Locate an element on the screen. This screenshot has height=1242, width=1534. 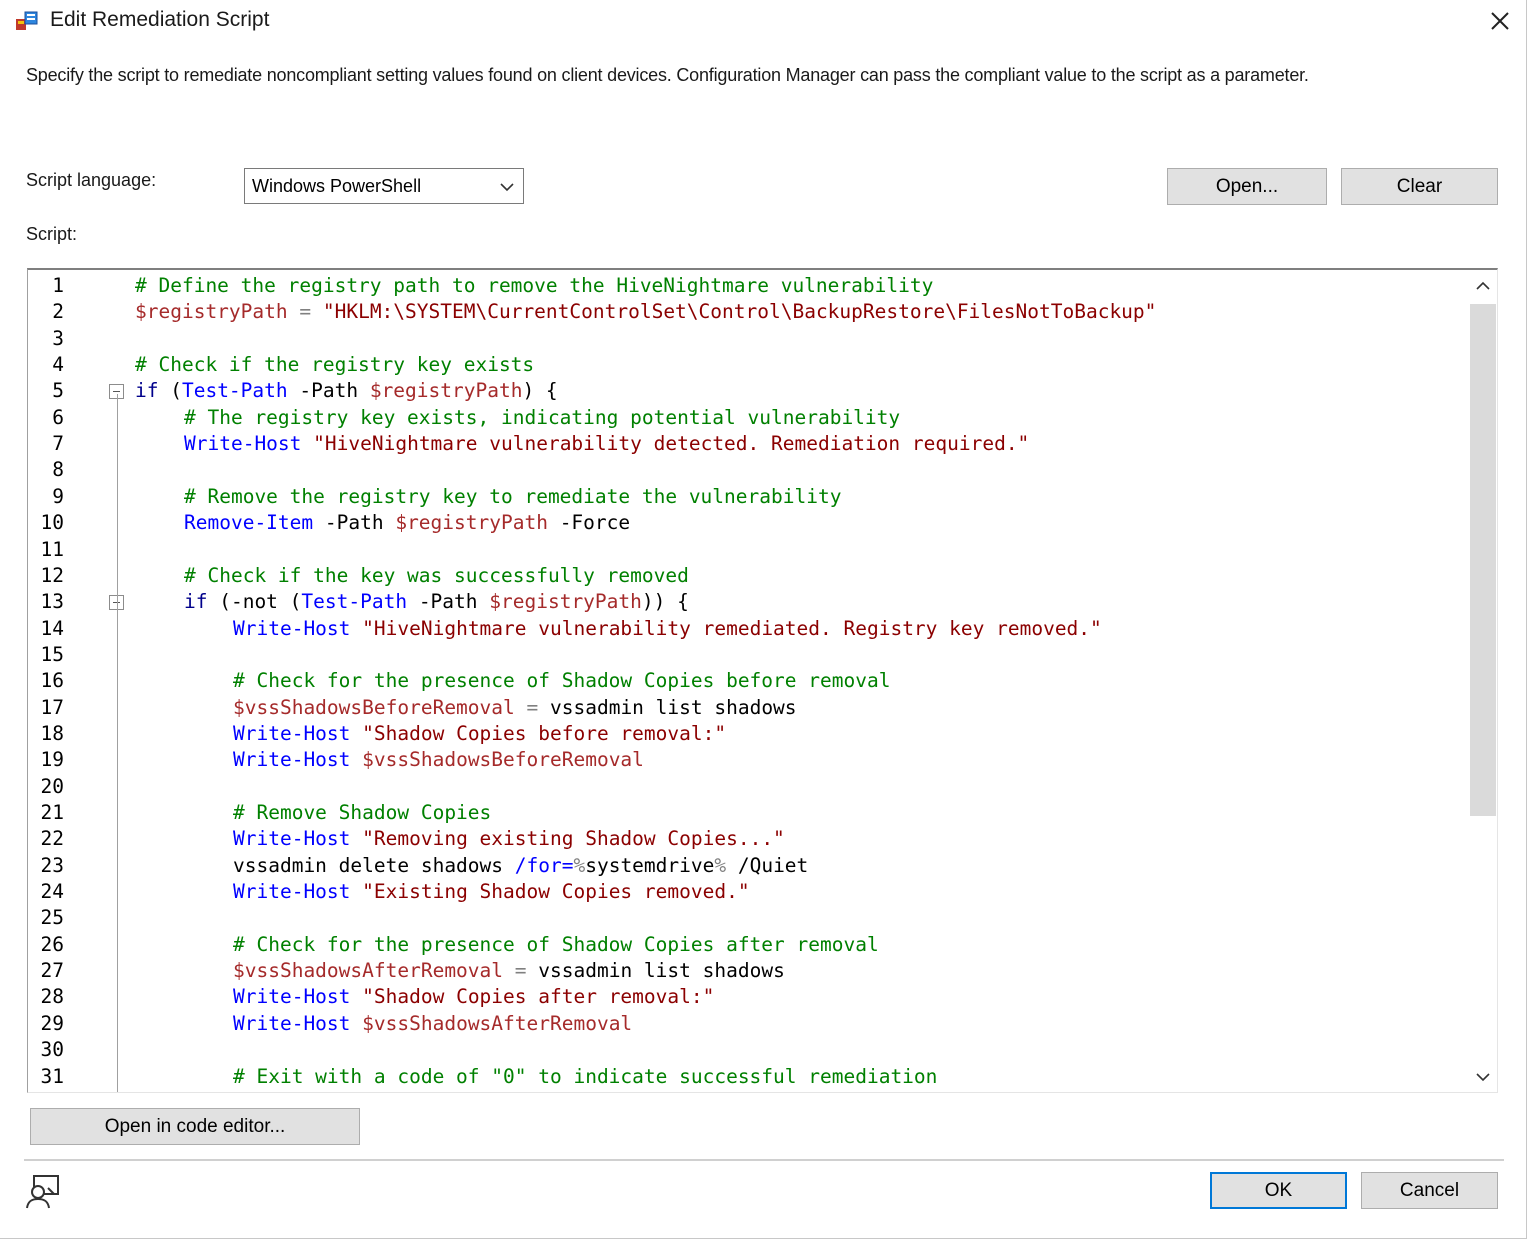
code-line: 25 is located at coordinates (748, 918).